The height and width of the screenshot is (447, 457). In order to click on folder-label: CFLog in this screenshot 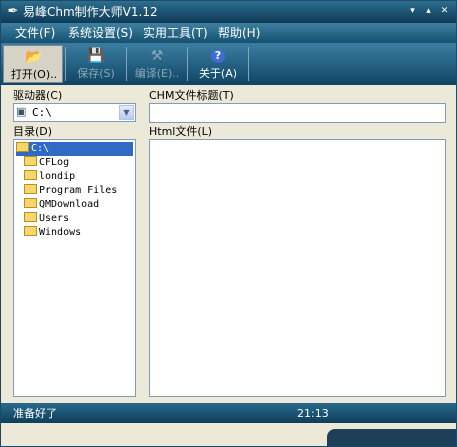, I will do `click(54, 162)`.